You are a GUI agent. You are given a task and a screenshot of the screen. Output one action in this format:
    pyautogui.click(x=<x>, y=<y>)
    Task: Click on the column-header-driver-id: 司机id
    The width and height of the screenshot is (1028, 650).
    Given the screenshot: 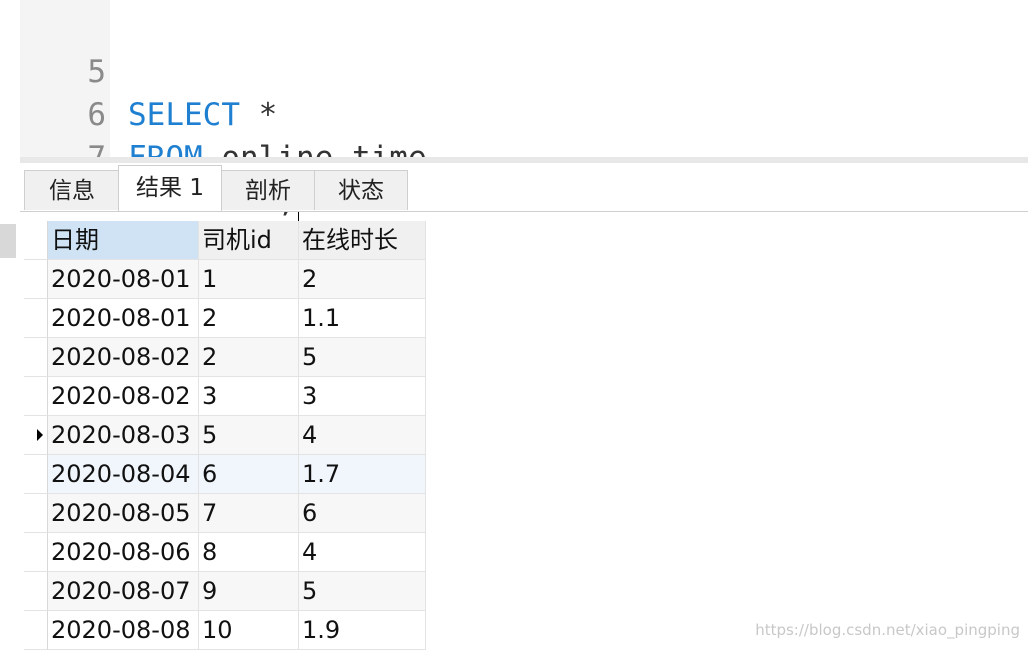 What is the action you would take?
    pyautogui.click(x=249, y=240)
    